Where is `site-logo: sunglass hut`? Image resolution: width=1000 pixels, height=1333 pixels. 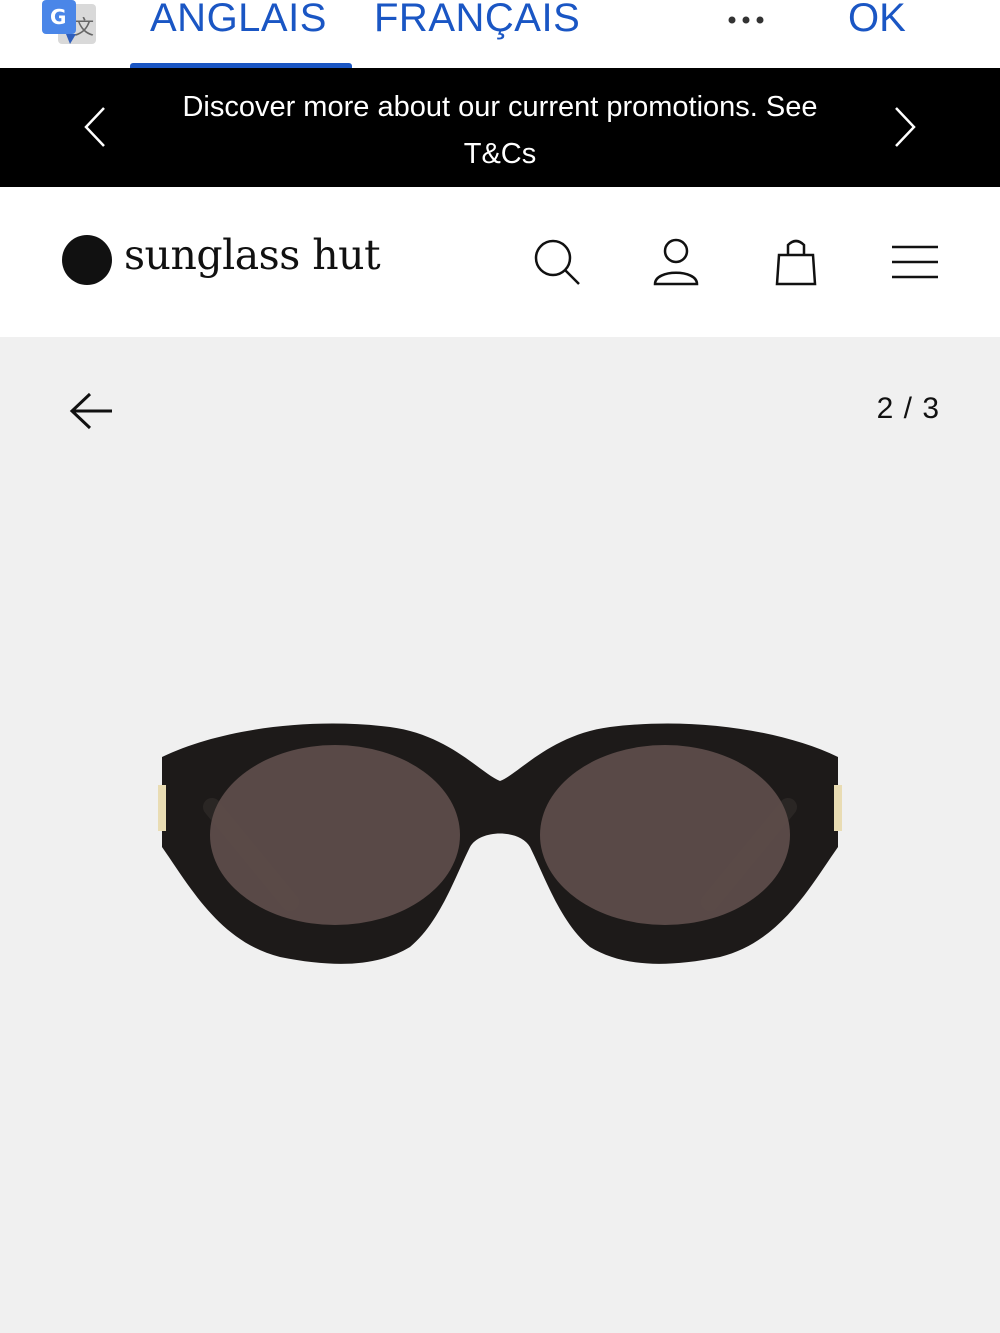 site-logo: sunglass hut is located at coordinates (252, 255).